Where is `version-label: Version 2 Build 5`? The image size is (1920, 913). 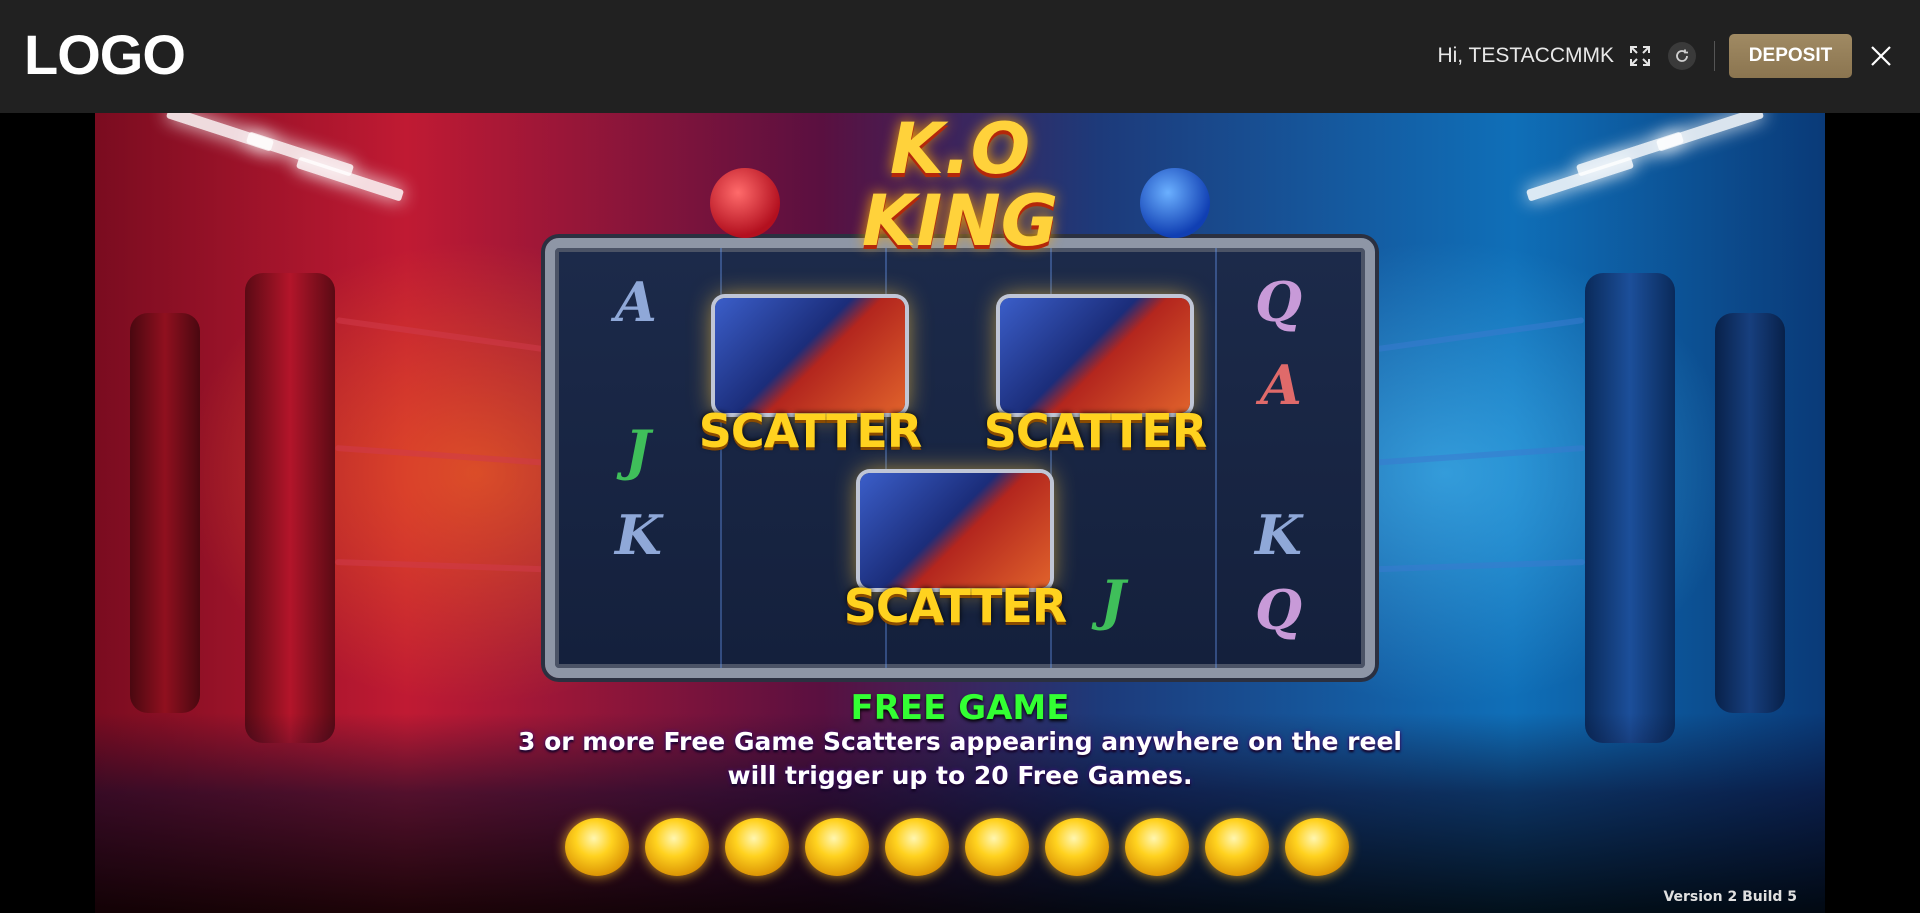
version-label: Version 2 Build 5 is located at coordinates (1730, 897).